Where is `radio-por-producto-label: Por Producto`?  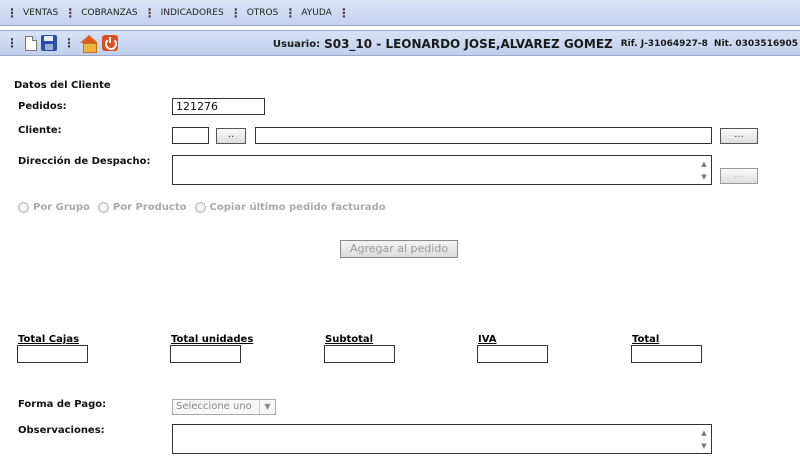
radio-por-producto-label: Por Producto is located at coordinates (149, 207).